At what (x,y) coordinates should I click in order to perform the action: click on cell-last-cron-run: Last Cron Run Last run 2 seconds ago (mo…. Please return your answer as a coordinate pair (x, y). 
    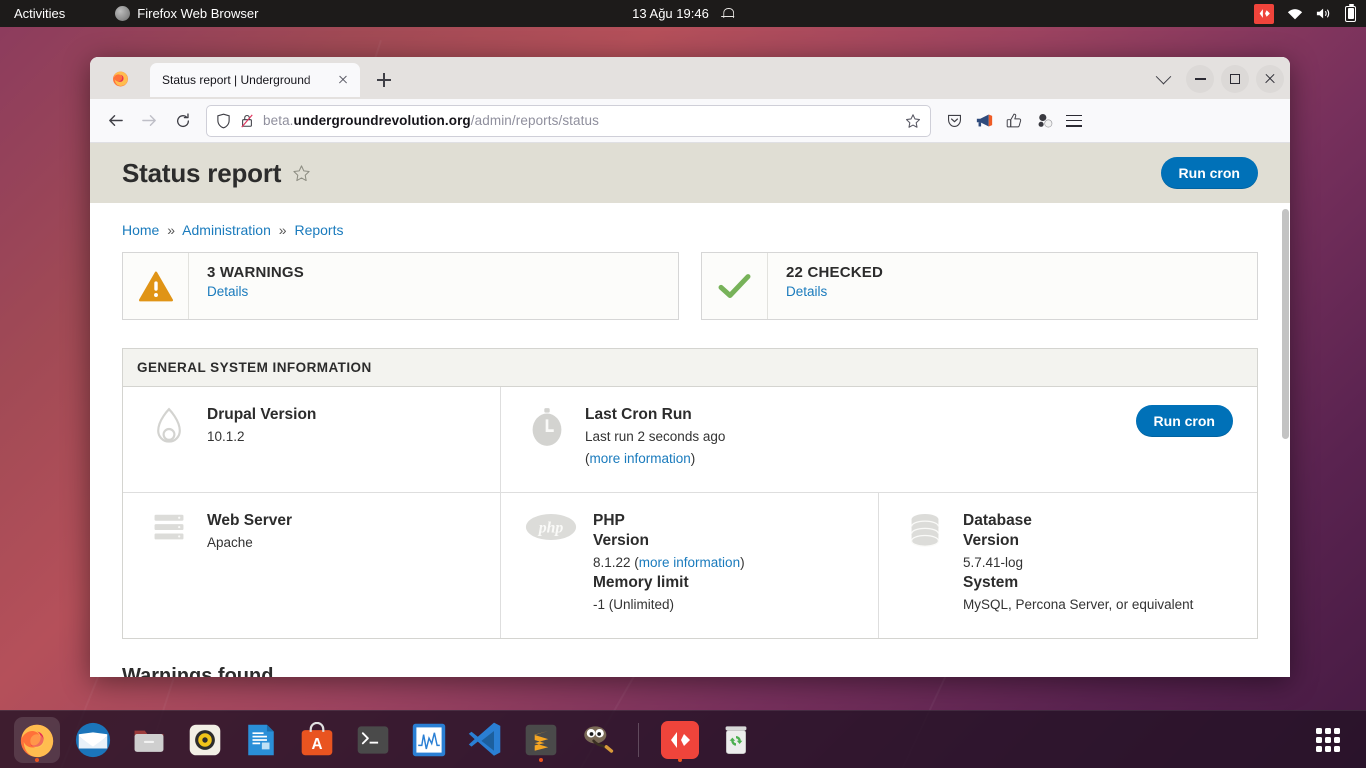
    Looking at the image, I should click on (879, 439).